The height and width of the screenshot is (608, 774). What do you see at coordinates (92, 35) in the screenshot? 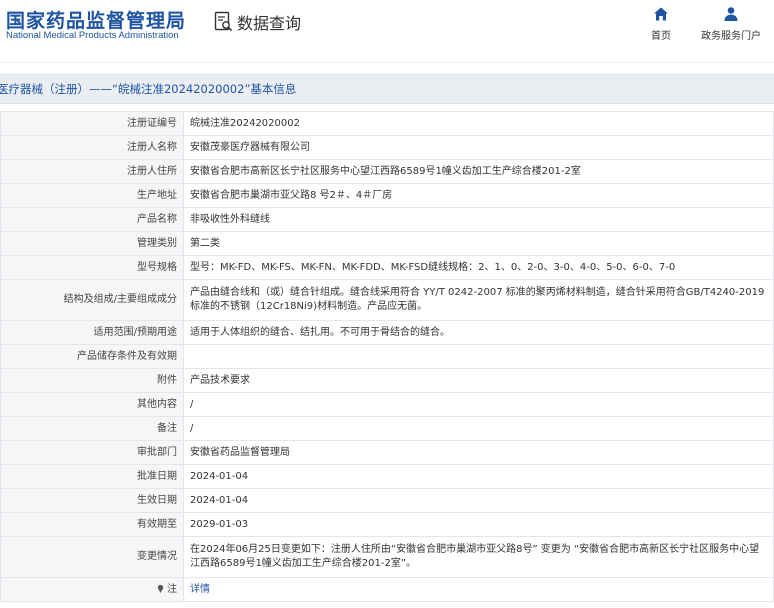
I see `site-logo-en: National Medical Products Administration` at bounding box center [92, 35].